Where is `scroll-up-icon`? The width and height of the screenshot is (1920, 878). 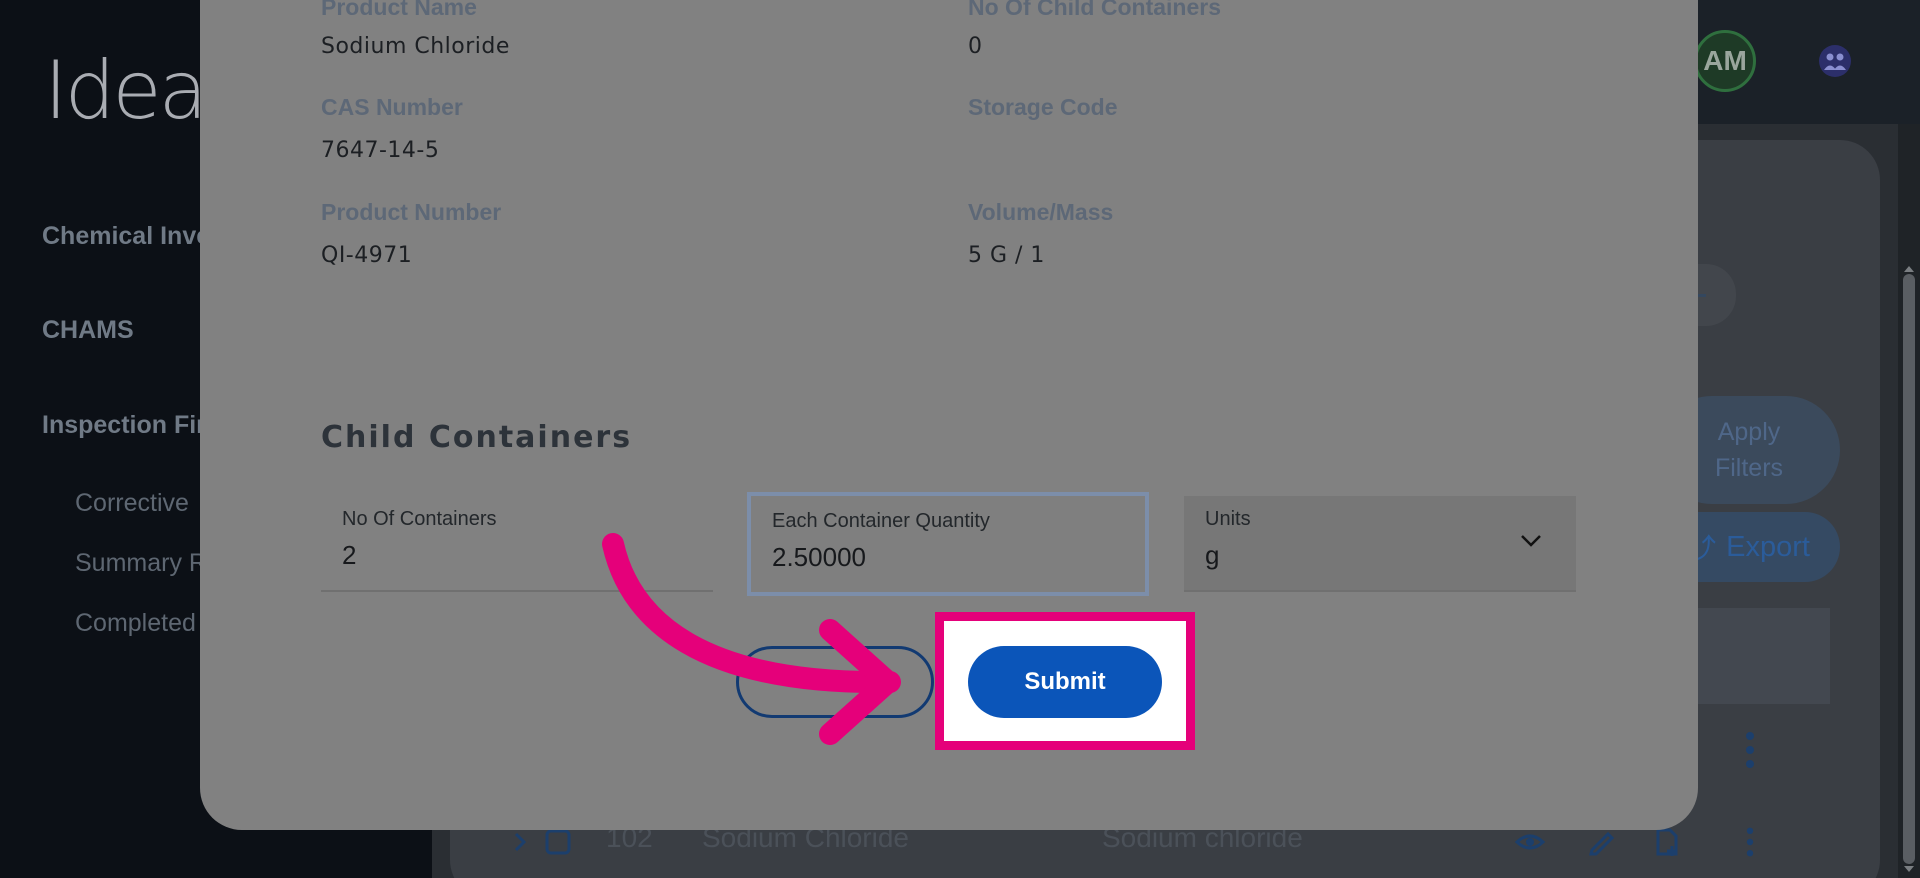
scroll-up-icon is located at coordinates (1909, 269).